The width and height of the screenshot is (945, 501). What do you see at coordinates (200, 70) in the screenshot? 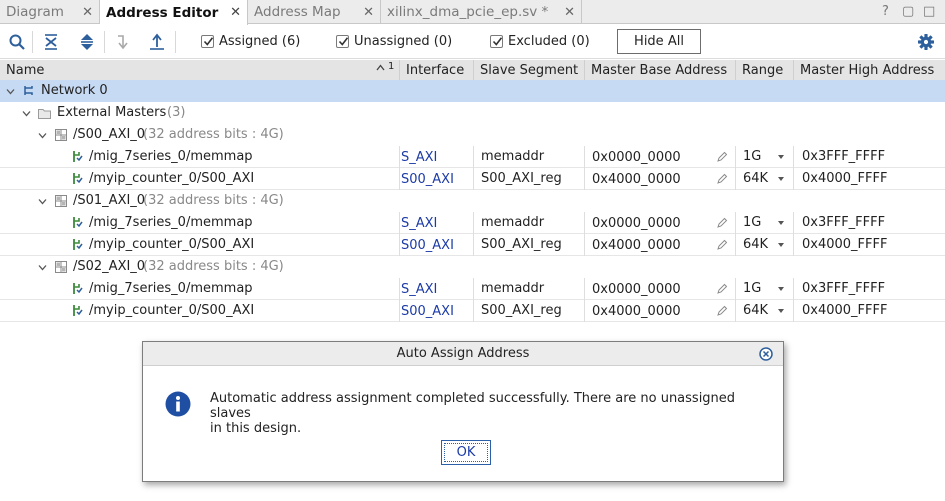
I see `column-name: Name 1` at bounding box center [200, 70].